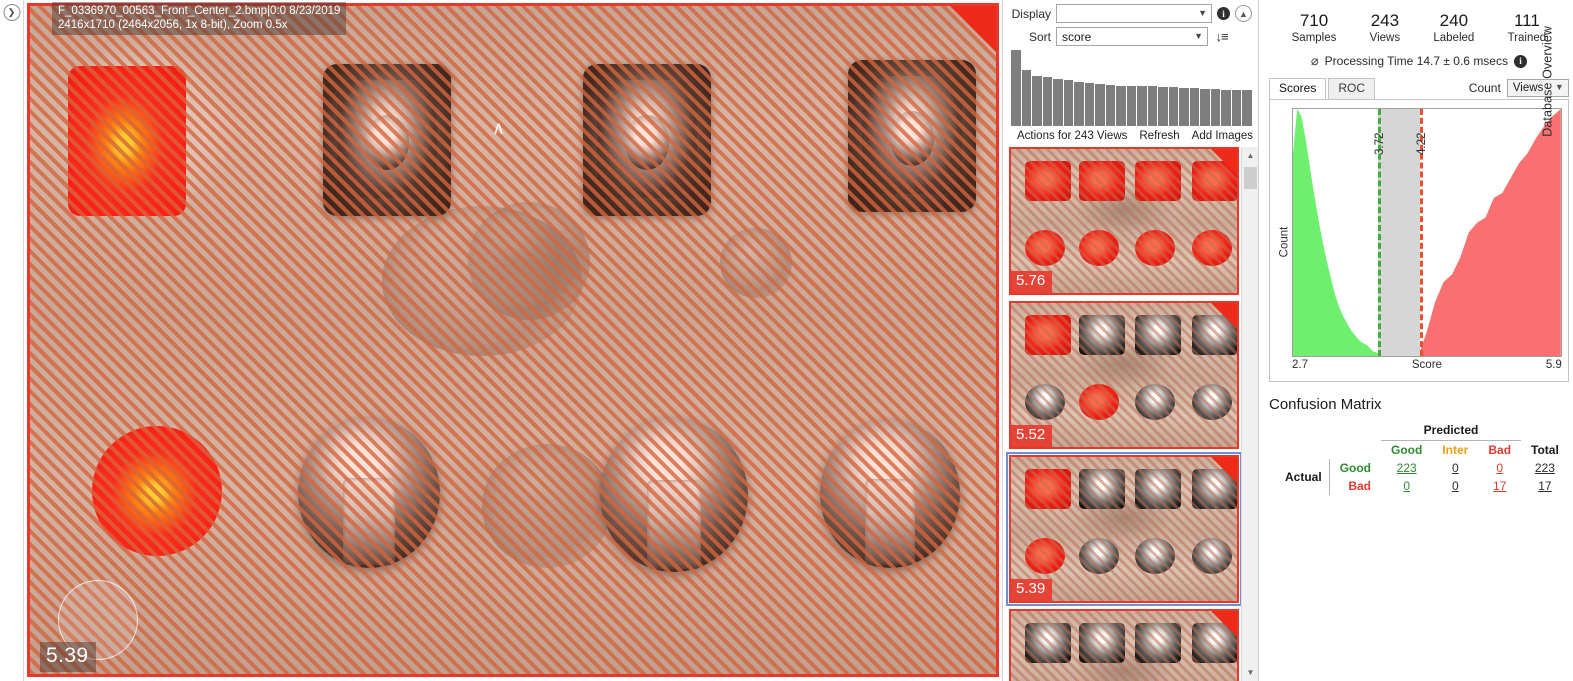  What do you see at coordinates (1250, 155) in the screenshot?
I see `chevron-up-icon: ▲` at bounding box center [1250, 155].